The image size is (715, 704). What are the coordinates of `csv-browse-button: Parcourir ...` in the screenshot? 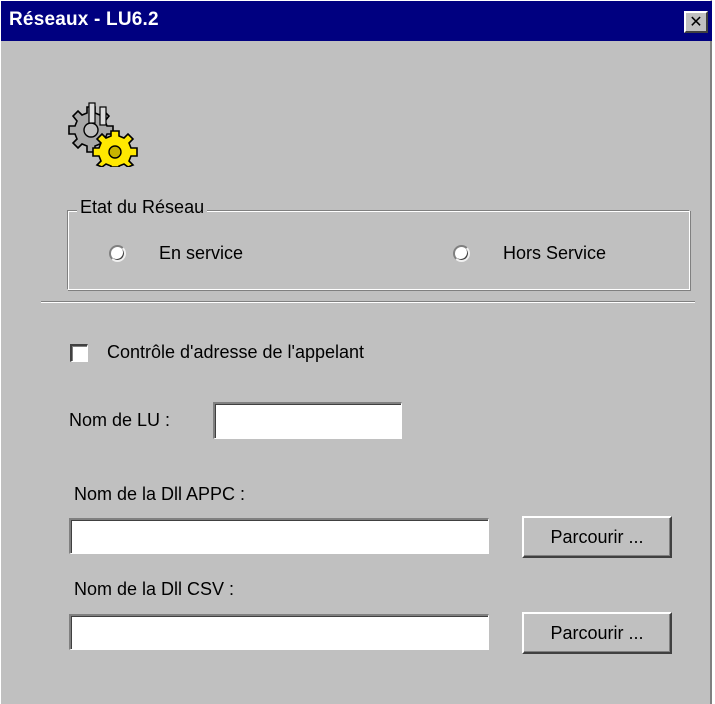 It's located at (597, 633).